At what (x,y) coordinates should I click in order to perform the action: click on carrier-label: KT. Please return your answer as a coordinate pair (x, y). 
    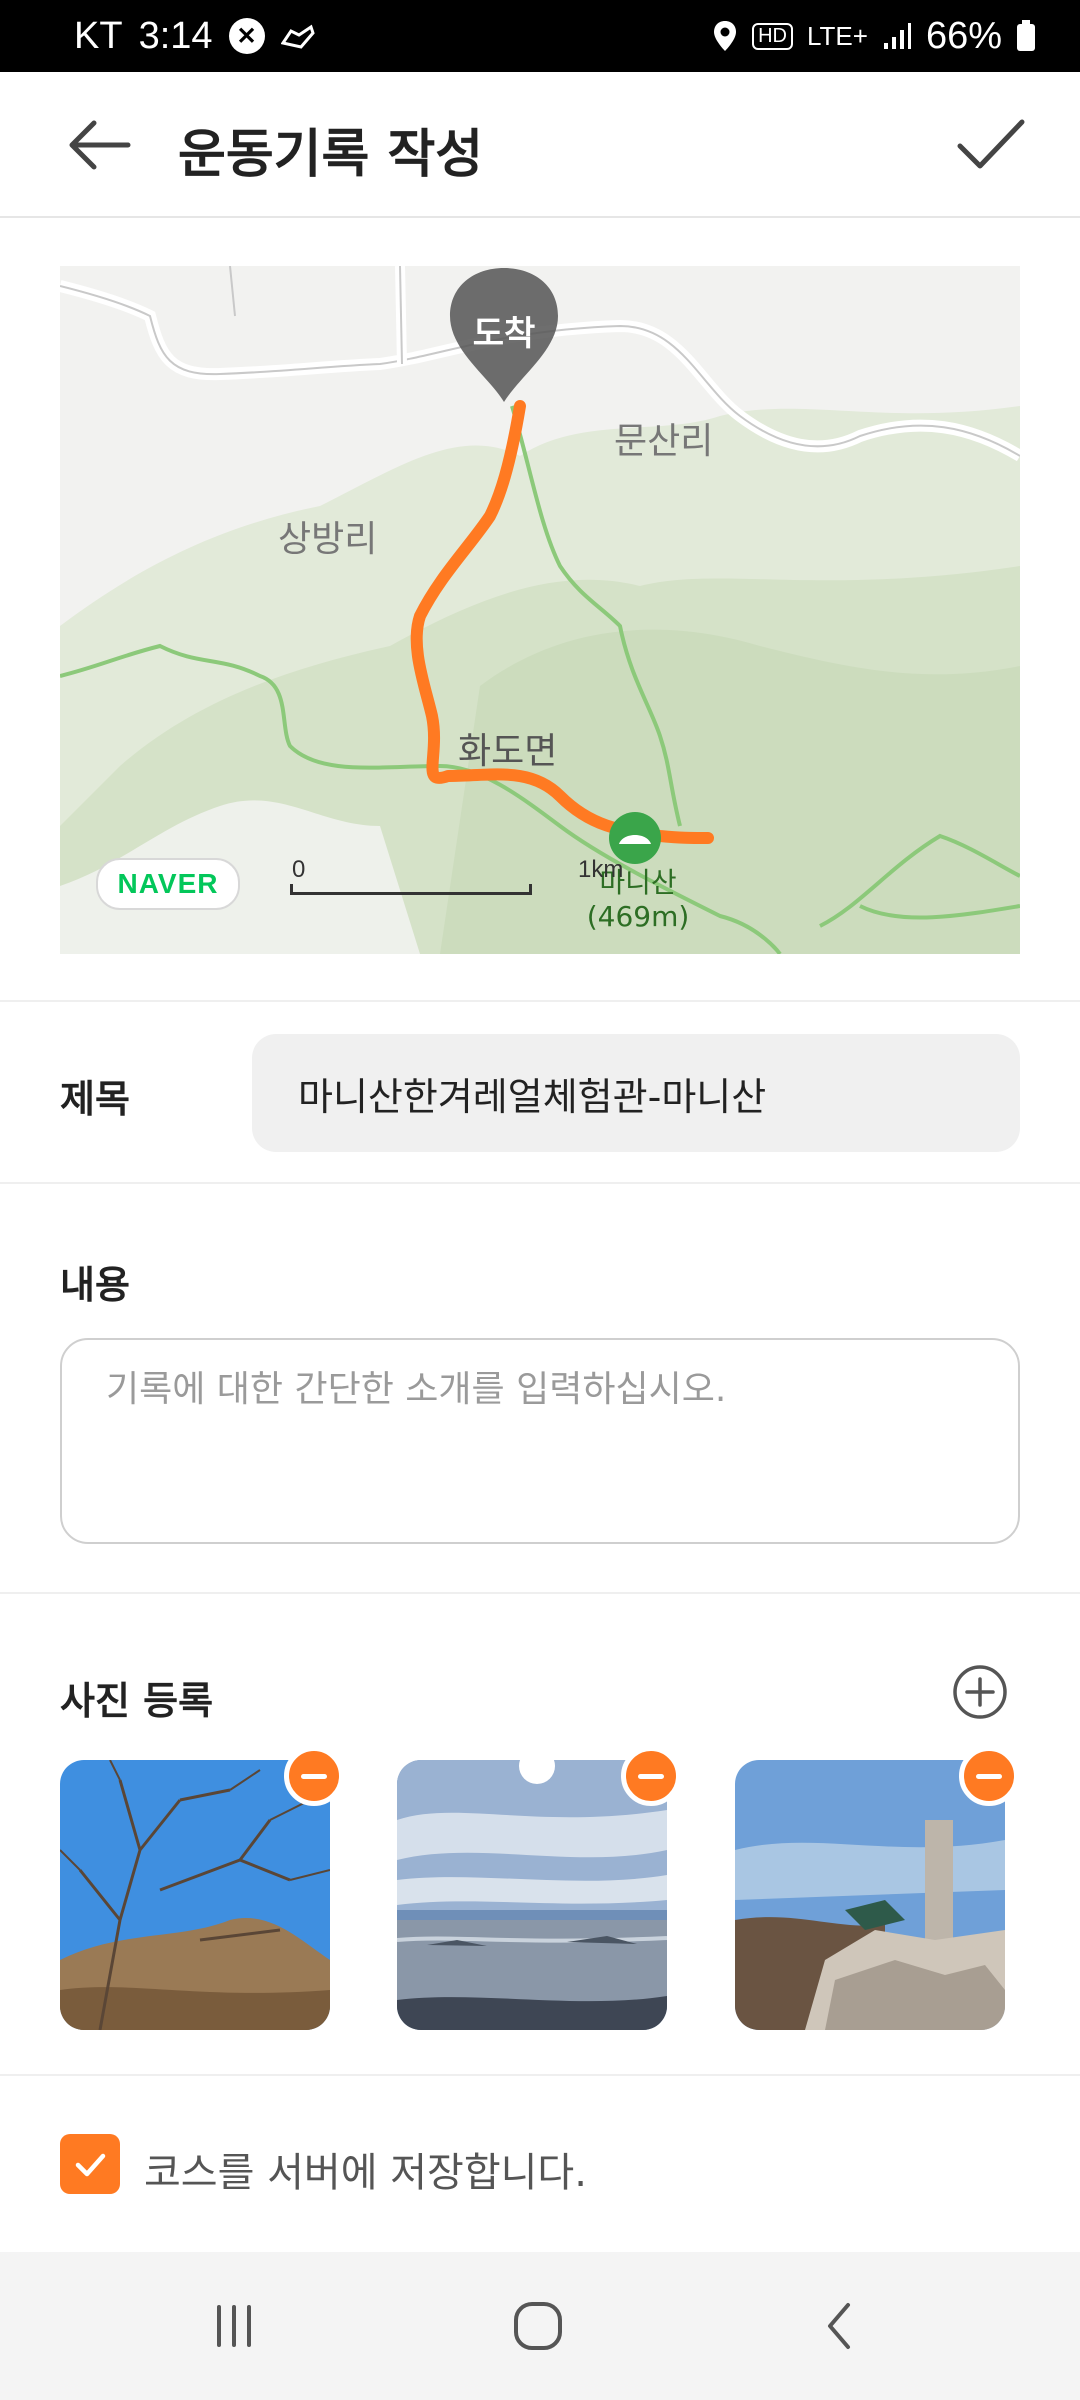
    Looking at the image, I should click on (98, 35).